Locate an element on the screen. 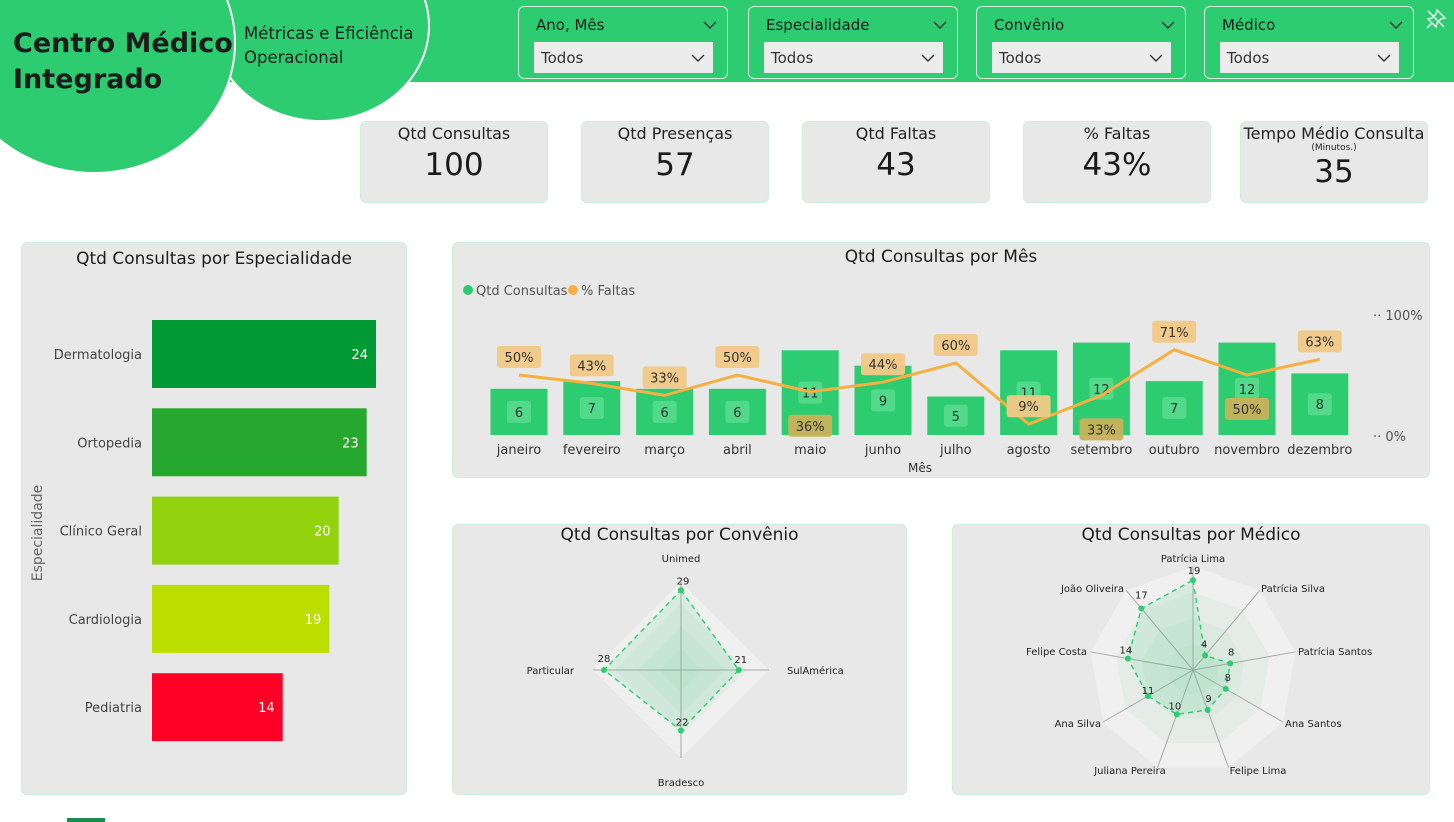  line-data-label: 60% is located at coordinates (955, 346).